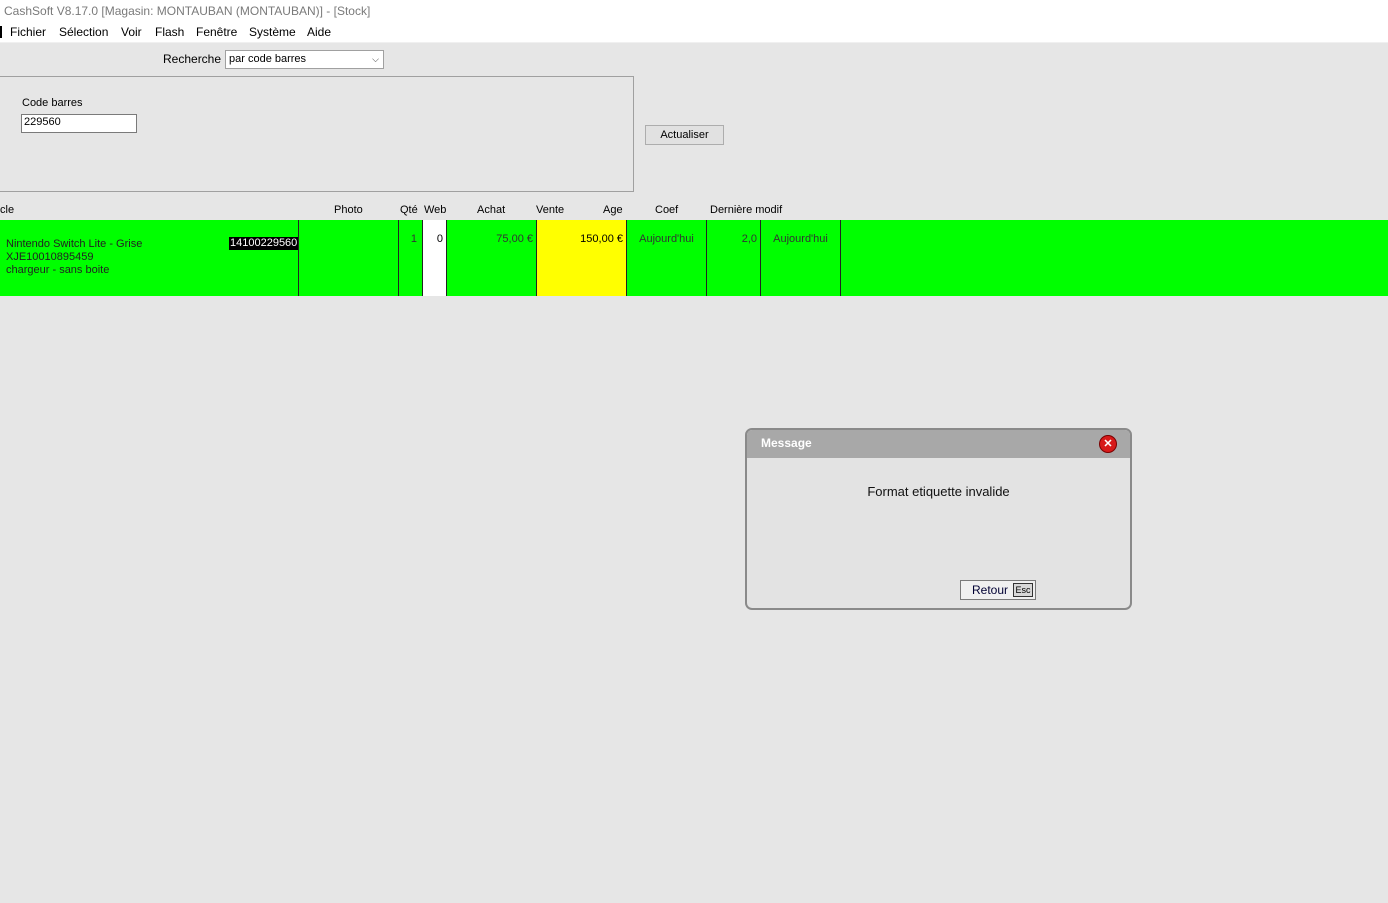  I want to click on menubar-edge-marker, so click(1, 32).